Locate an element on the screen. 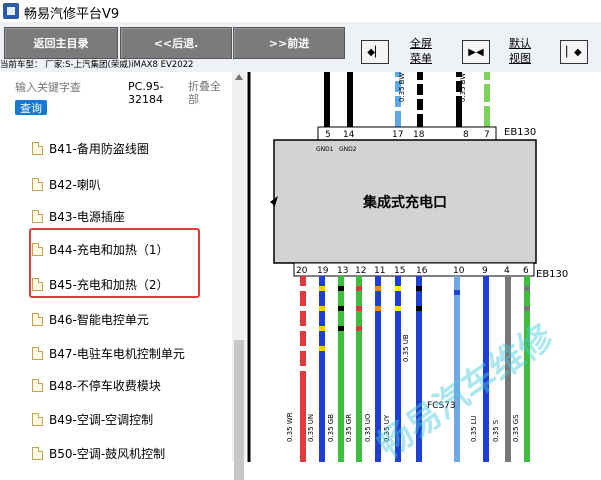  pin-number: 14 is located at coordinates (349, 135).